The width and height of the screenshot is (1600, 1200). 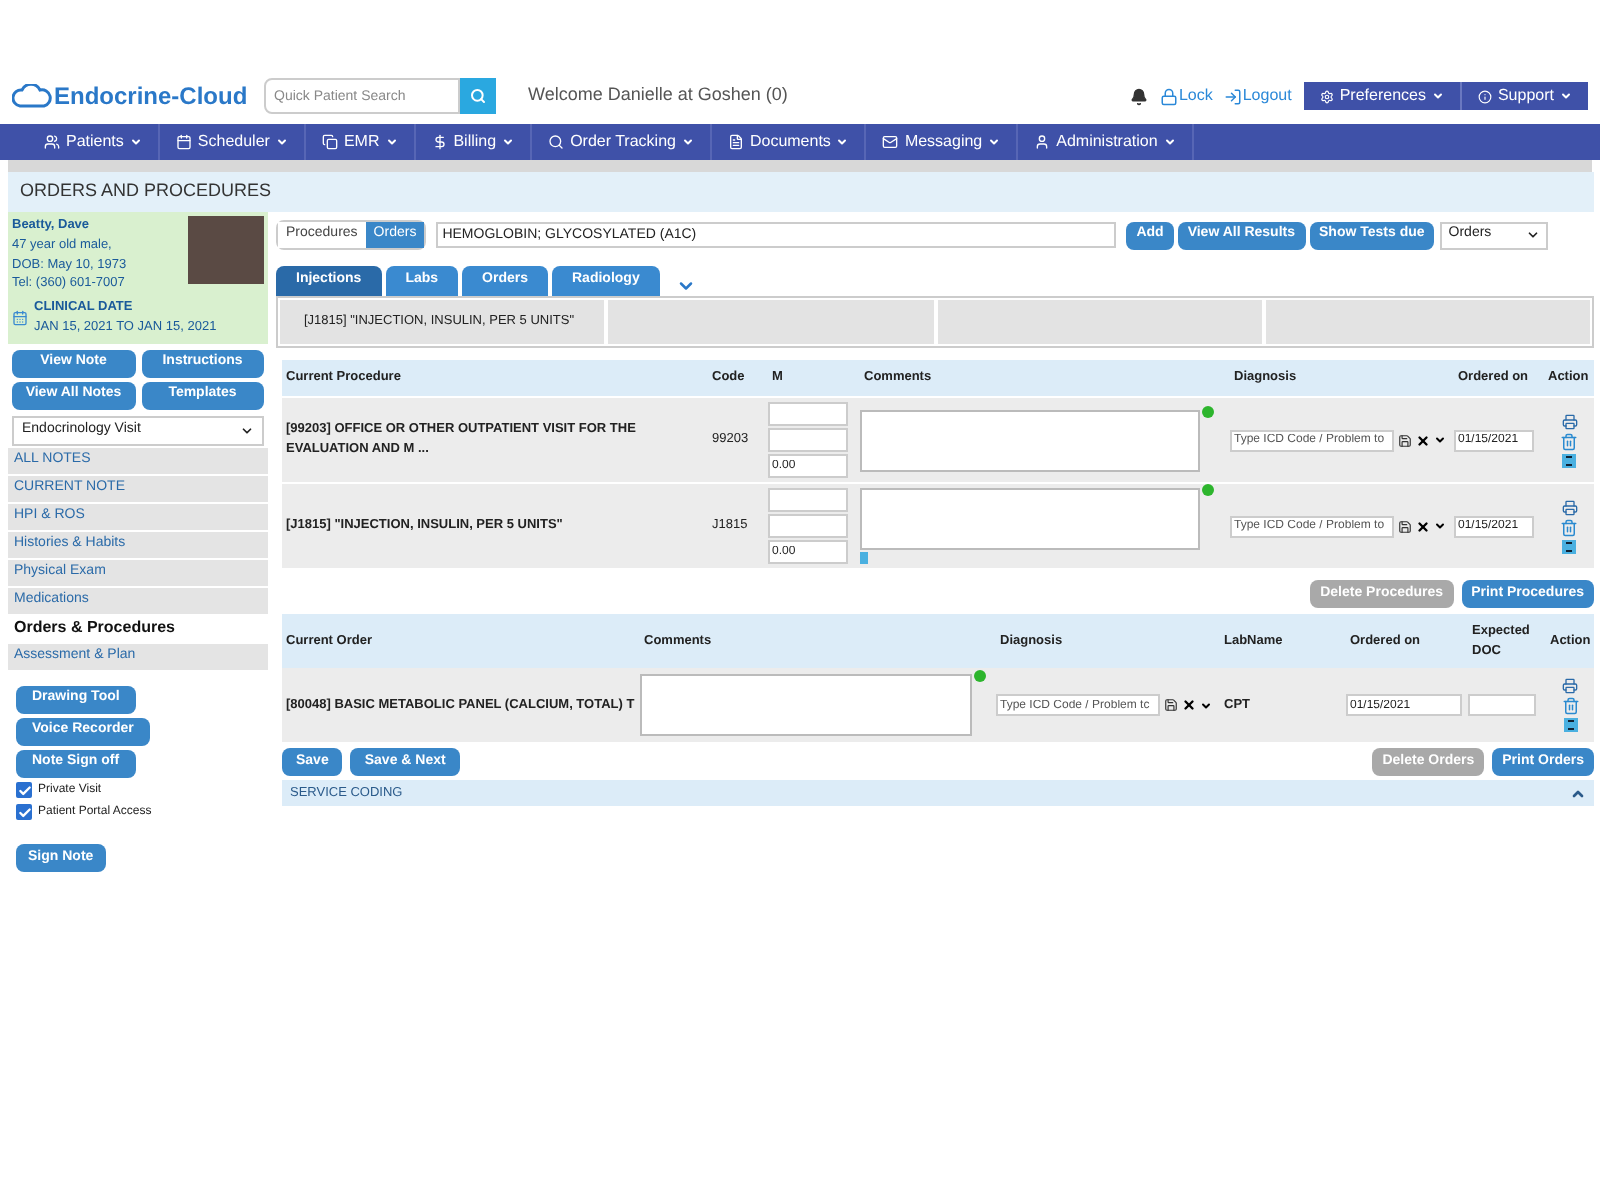 I want to click on cloud-logo-icon, so click(x=32, y=96).